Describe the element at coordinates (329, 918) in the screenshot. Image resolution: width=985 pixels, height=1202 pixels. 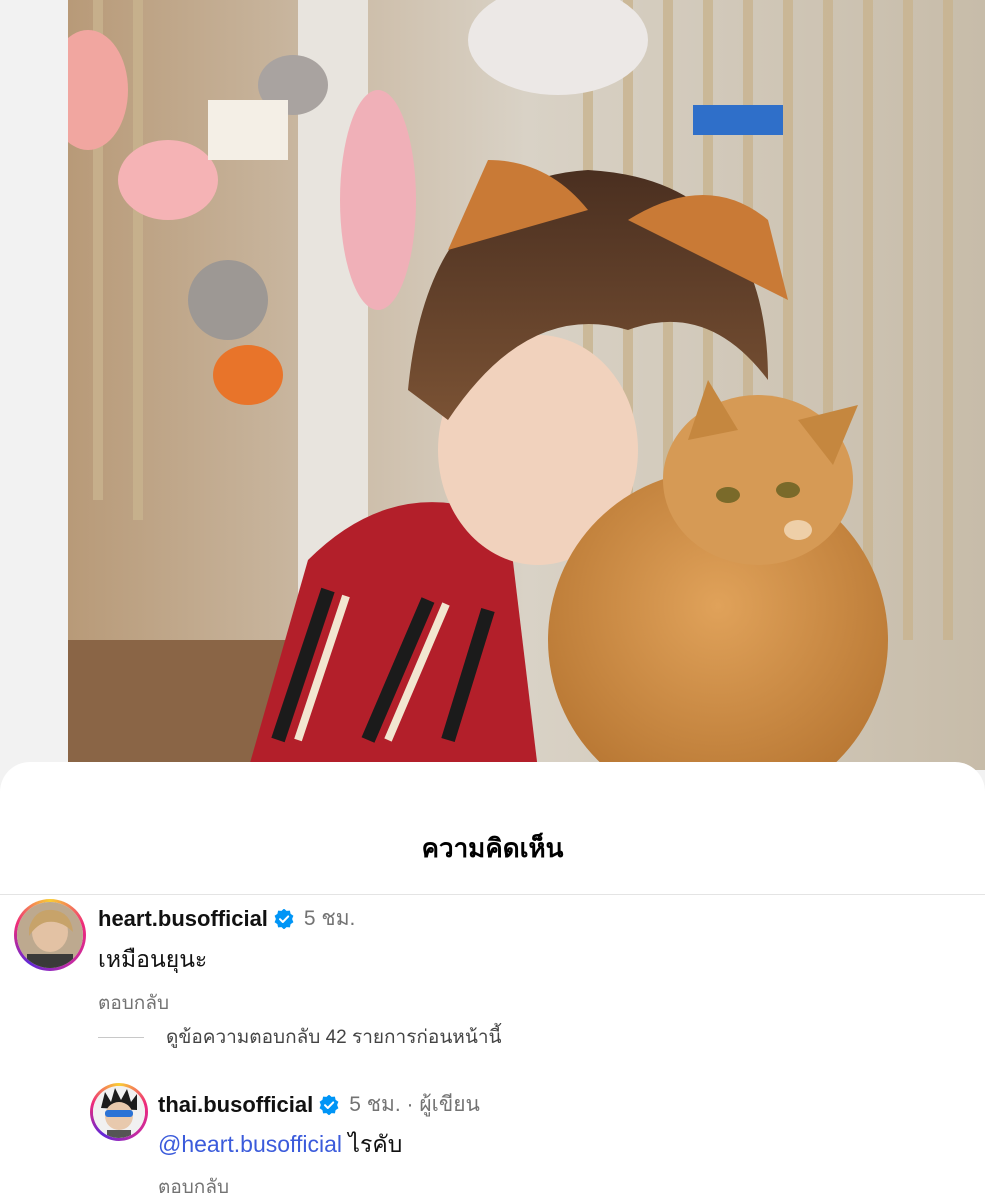
I see `comment-time: 5 ชม.` at that location.